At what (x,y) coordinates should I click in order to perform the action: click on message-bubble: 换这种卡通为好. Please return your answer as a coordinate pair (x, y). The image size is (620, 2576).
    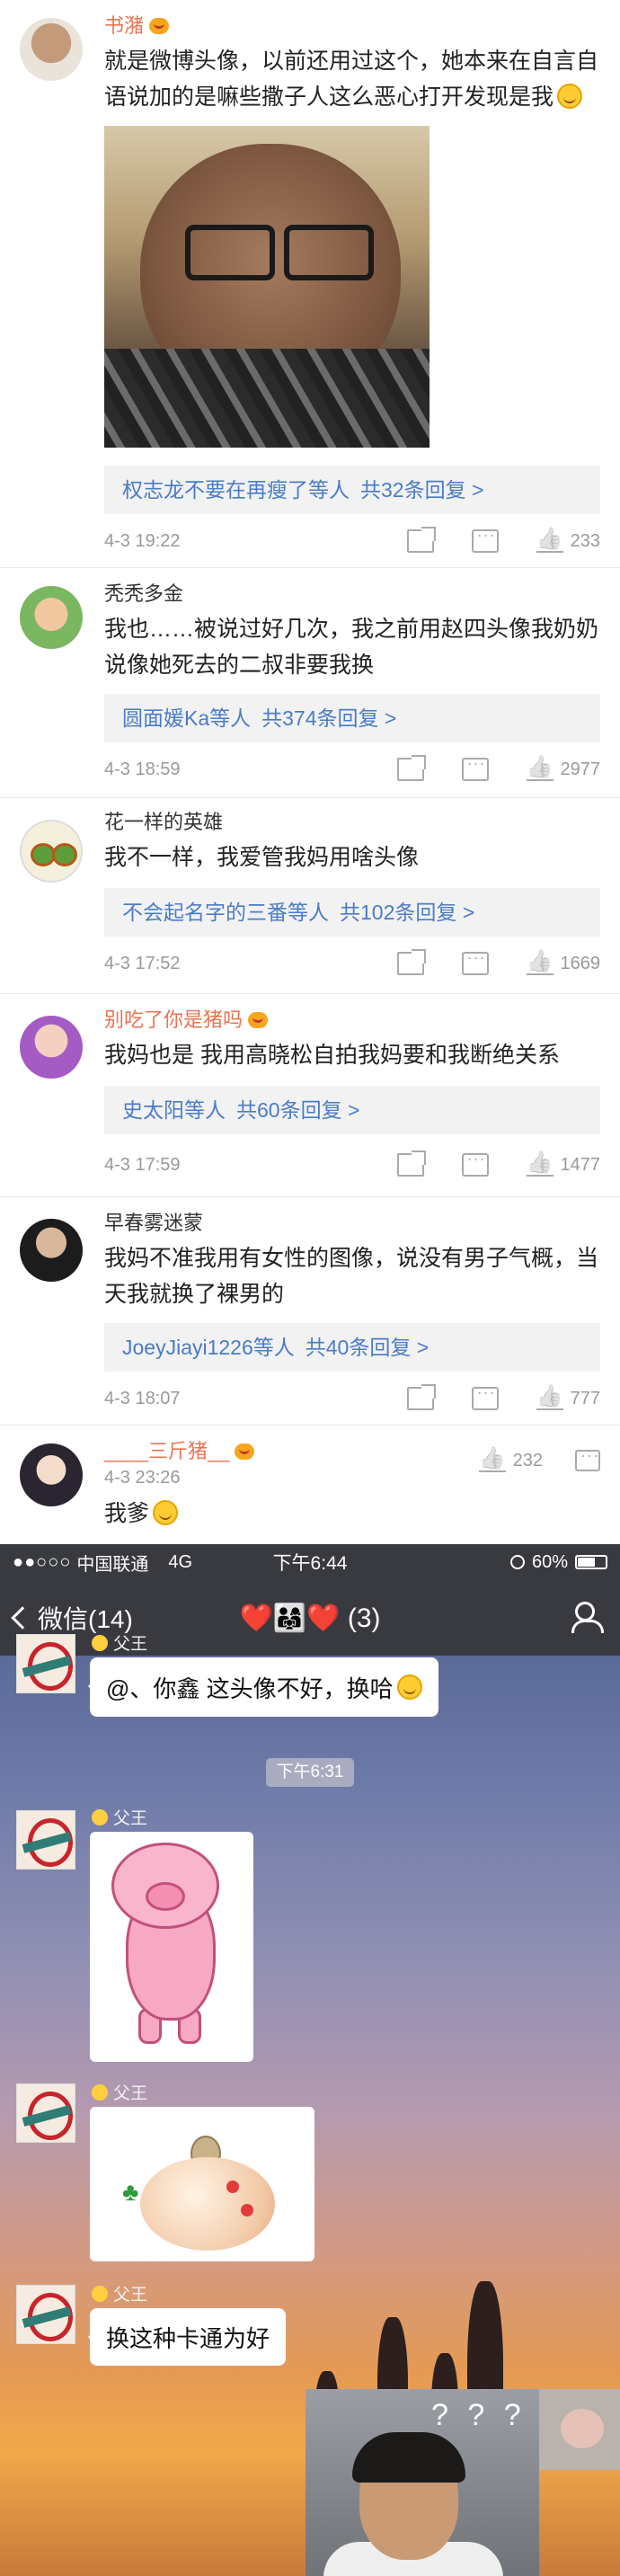
    Looking at the image, I should click on (187, 2337).